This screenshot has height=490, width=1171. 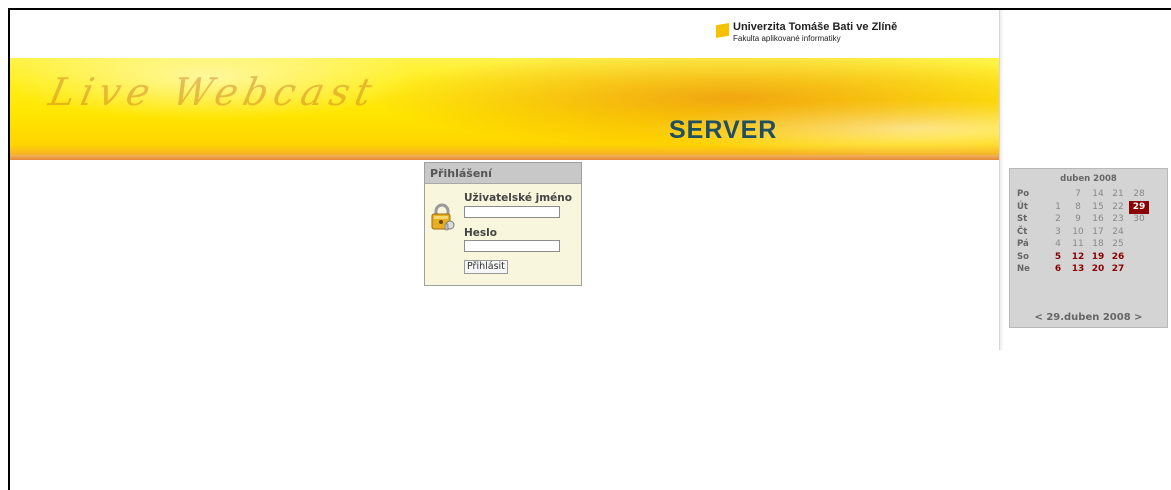 I want to click on calendar-day: 1, so click(x=1058, y=207).